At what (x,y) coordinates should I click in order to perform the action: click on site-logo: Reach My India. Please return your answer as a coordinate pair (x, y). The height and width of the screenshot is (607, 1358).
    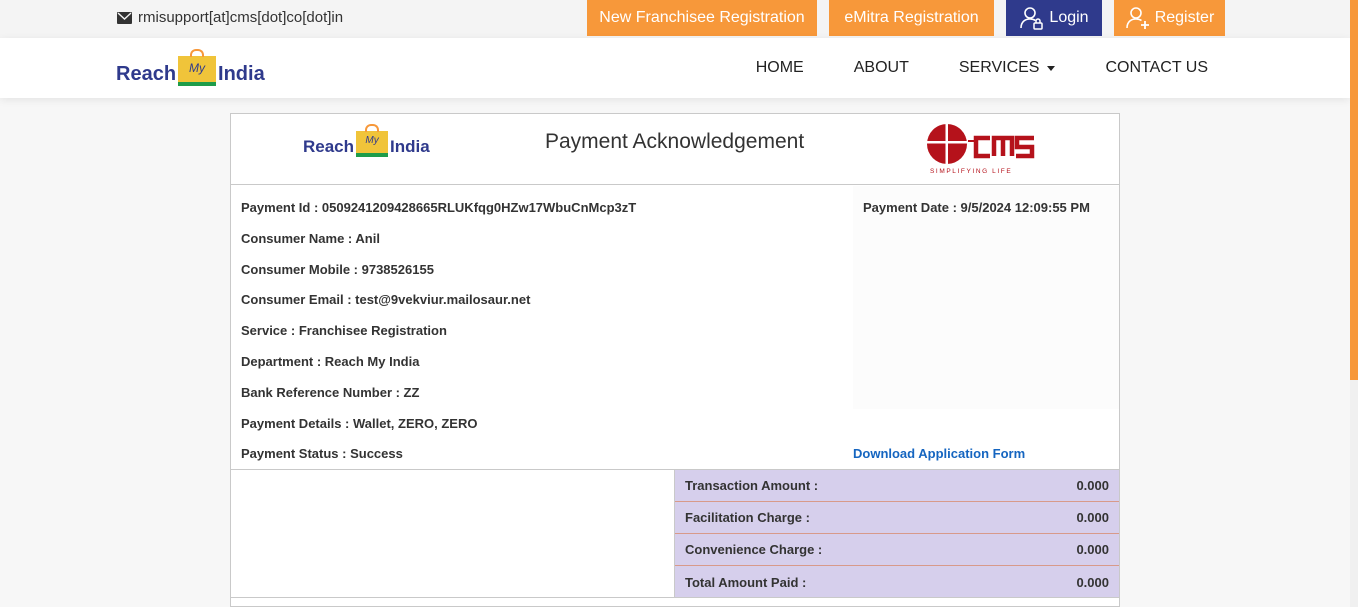
    Looking at the image, I should click on (190, 71).